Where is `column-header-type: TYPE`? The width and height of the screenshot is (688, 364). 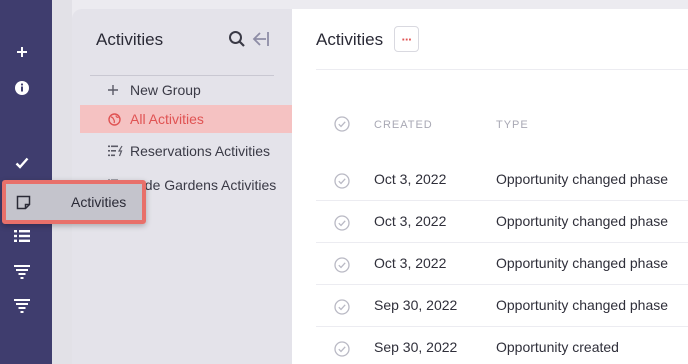 column-header-type: TYPE is located at coordinates (512, 125).